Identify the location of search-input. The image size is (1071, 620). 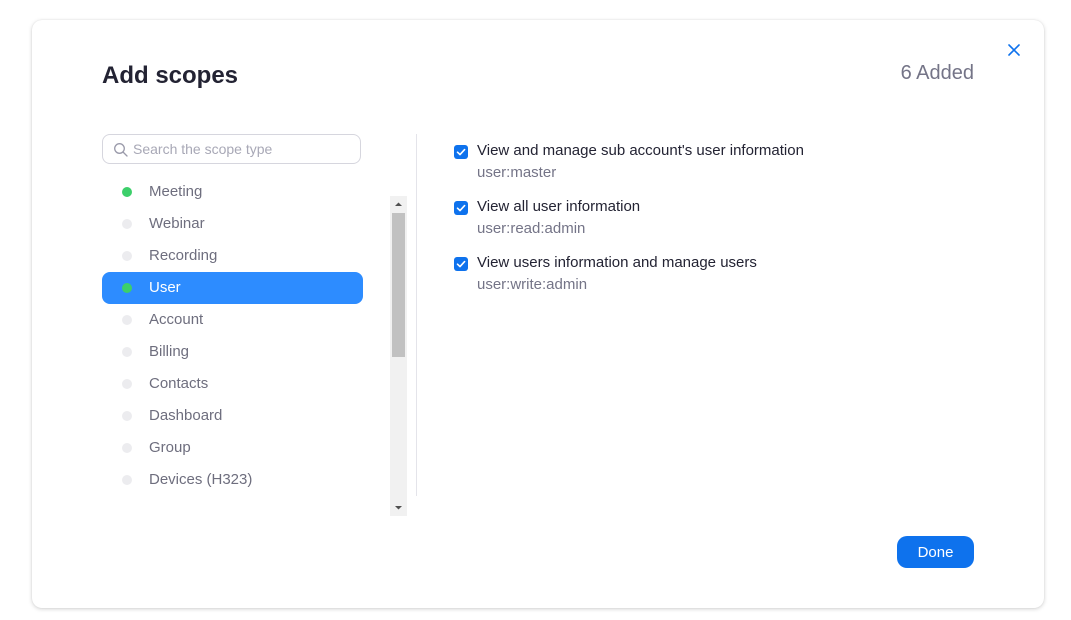
(243, 149).